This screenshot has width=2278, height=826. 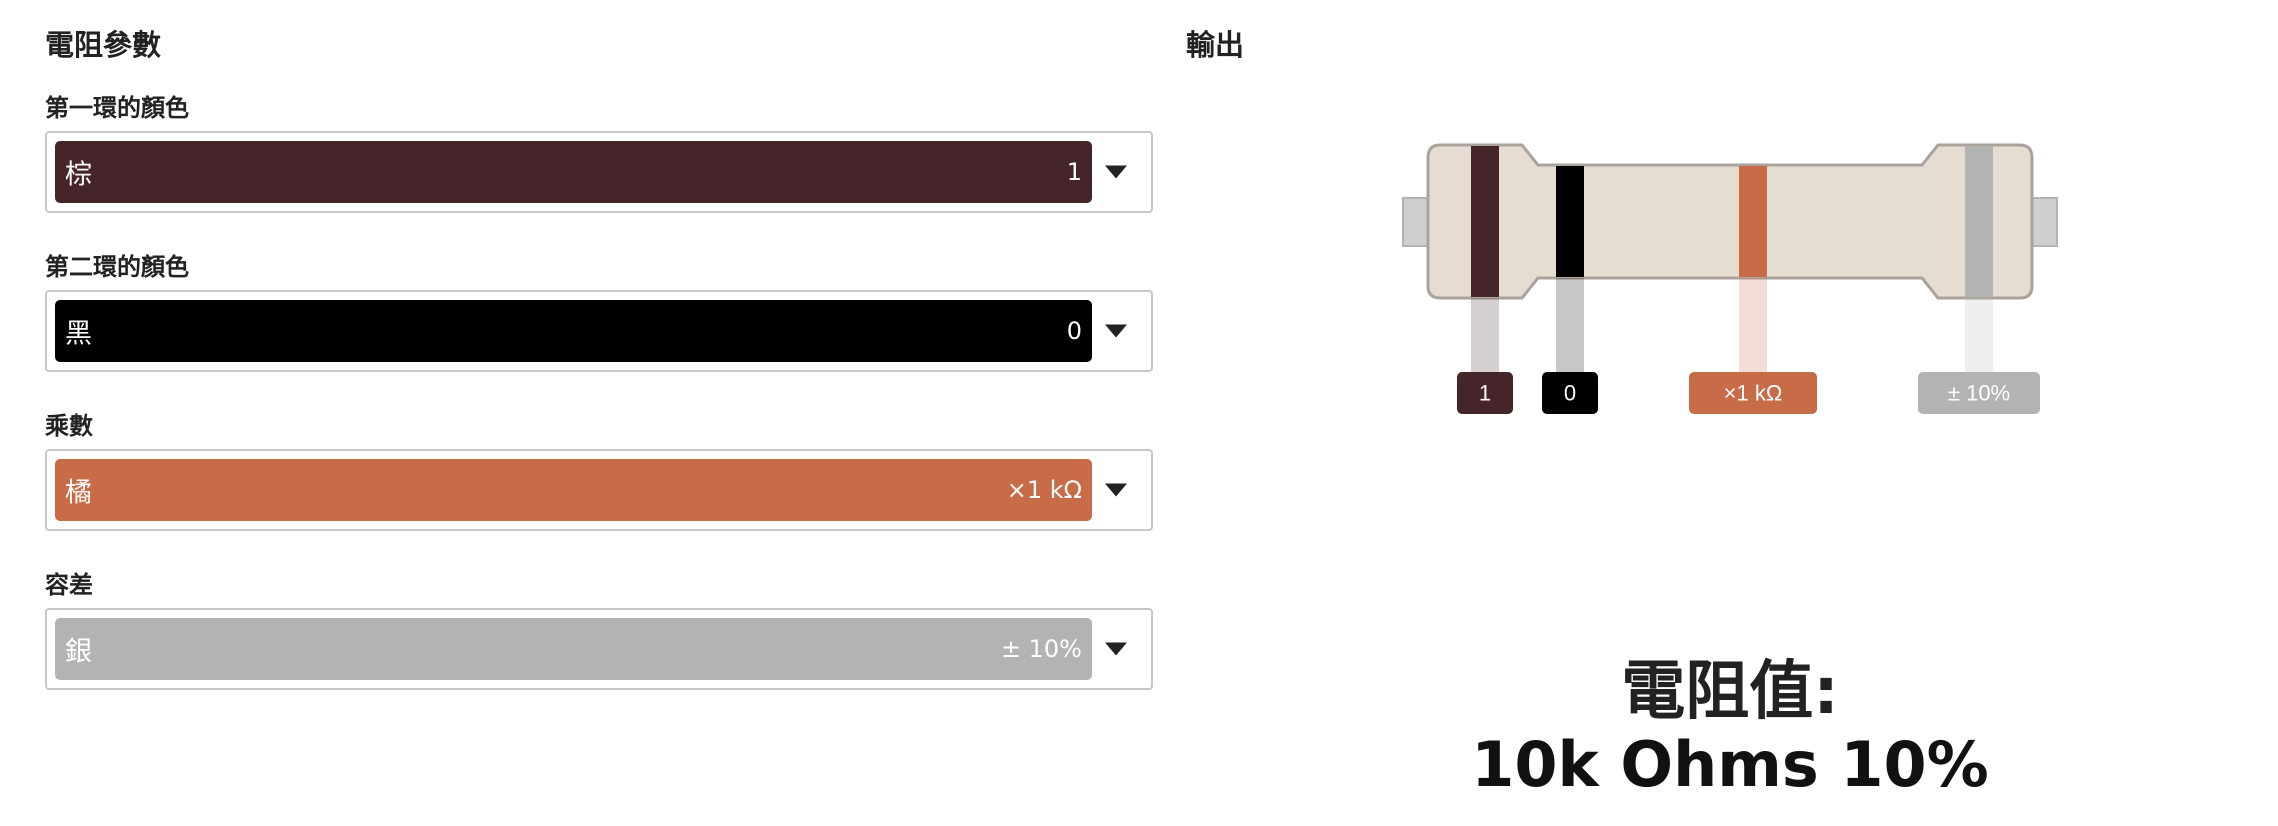 What do you see at coordinates (1044, 490) in the screenshot?
I see `multiplier-value: ×1 kΩ` at bounding box center [1044, 490].